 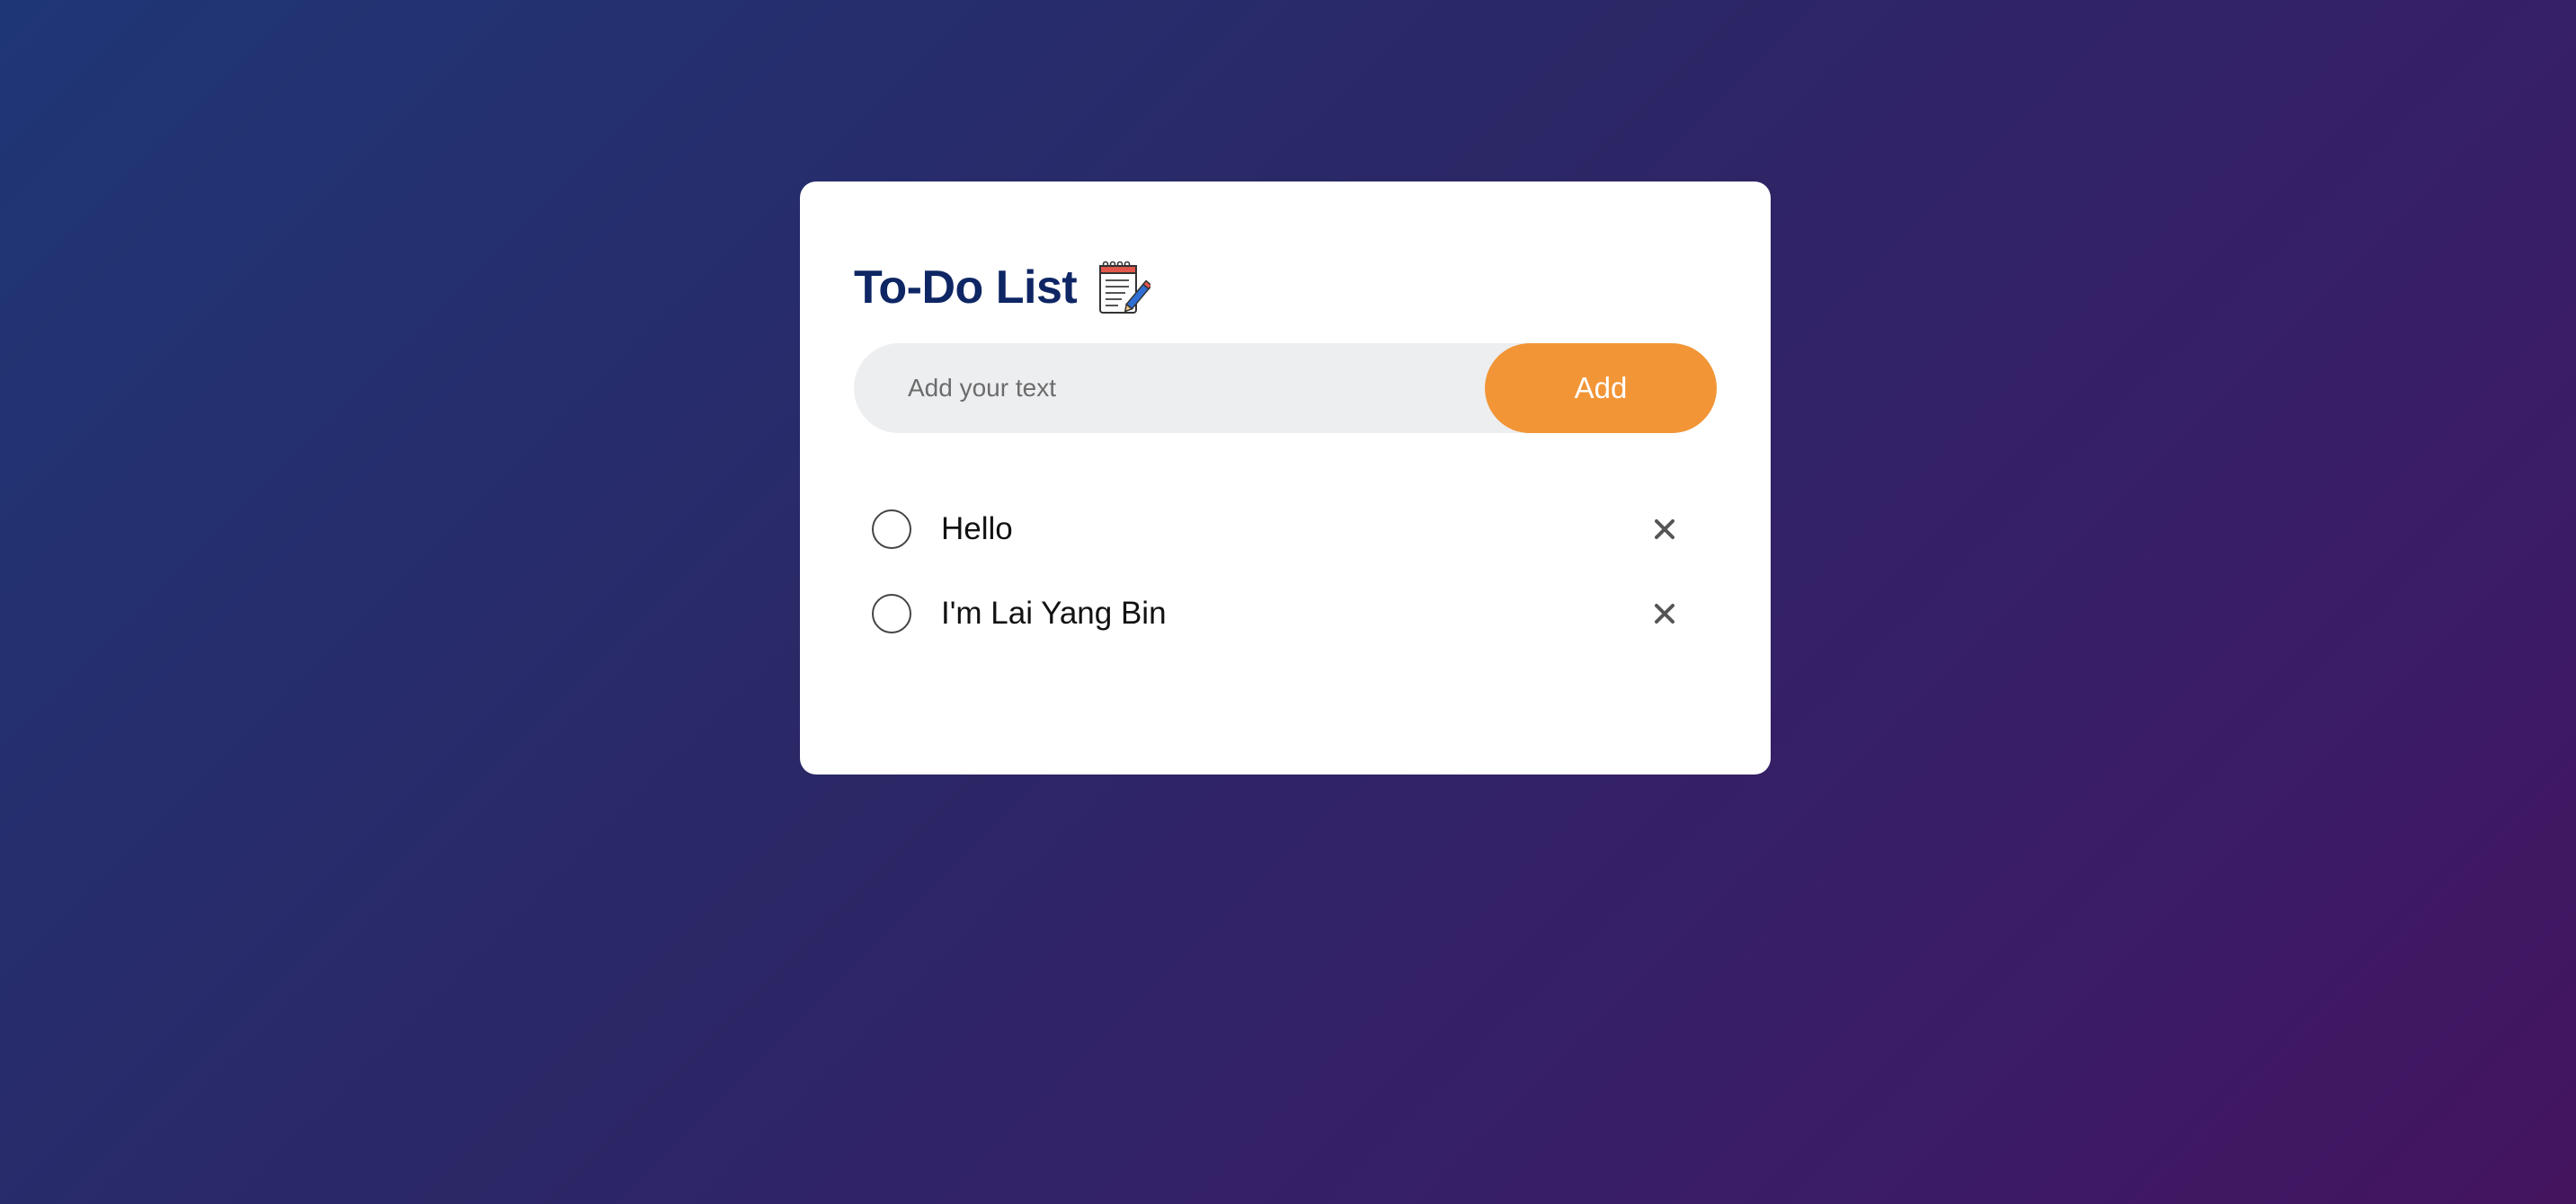 What do you see at coordinates (1285, 613) in the screenshot?
I see `todo-item: I'm Lai Yang Bin` at bounding box center [1285, 613].